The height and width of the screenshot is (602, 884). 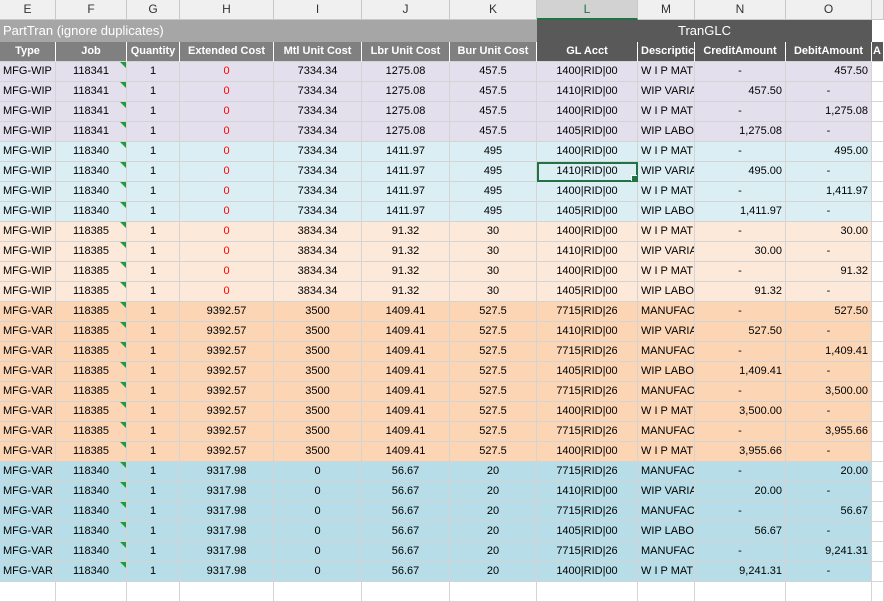 What do you see at coordinates (587, 52) in the screenshot?
I see `header-gl-acct: GL Acct` at bounding box center [587, 52].